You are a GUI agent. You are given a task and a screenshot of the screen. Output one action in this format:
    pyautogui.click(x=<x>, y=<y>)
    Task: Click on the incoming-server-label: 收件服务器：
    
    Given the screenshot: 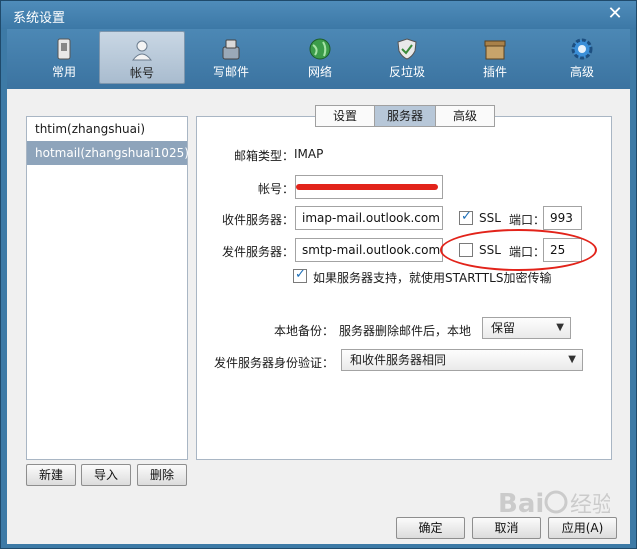 What is the action you would take?
    pyautogui.click(x=257, y=220)
    